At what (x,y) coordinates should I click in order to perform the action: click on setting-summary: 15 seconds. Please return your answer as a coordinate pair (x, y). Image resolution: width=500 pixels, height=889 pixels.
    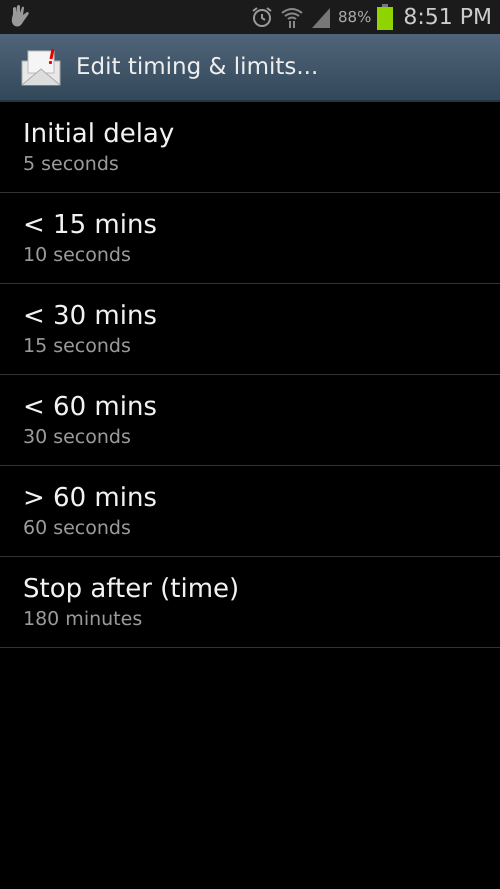
    Looking at the image, I should click on (77, 346).